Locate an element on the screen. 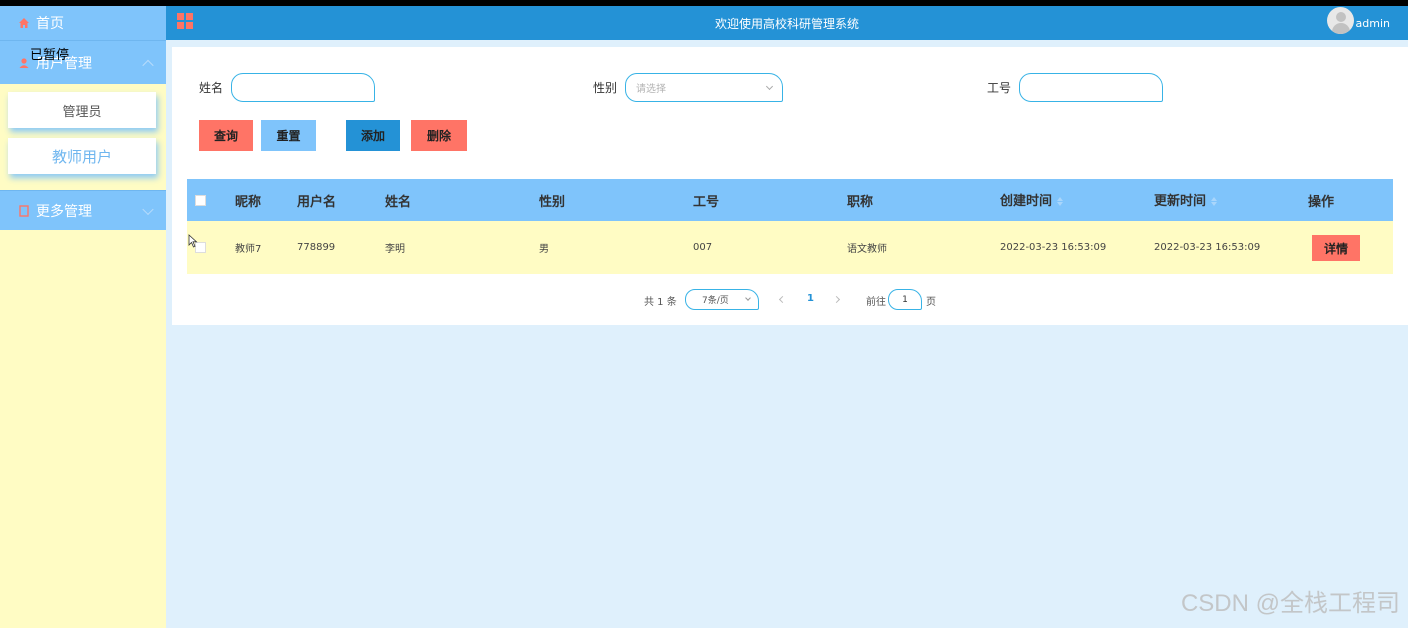 The width and height of the screenshot is (1408, 628). jobno-field: 工号 is located at coordinates (1075, 87).